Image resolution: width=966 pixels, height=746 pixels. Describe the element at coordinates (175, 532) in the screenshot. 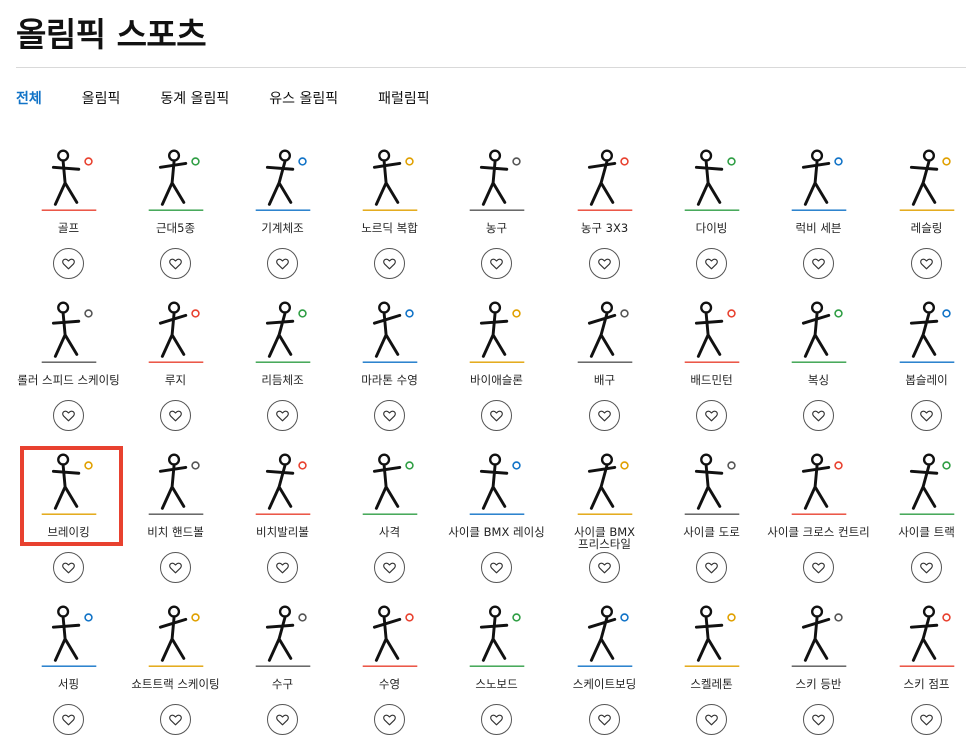

I see `sport-label: 비치 핸드볼` at that location.